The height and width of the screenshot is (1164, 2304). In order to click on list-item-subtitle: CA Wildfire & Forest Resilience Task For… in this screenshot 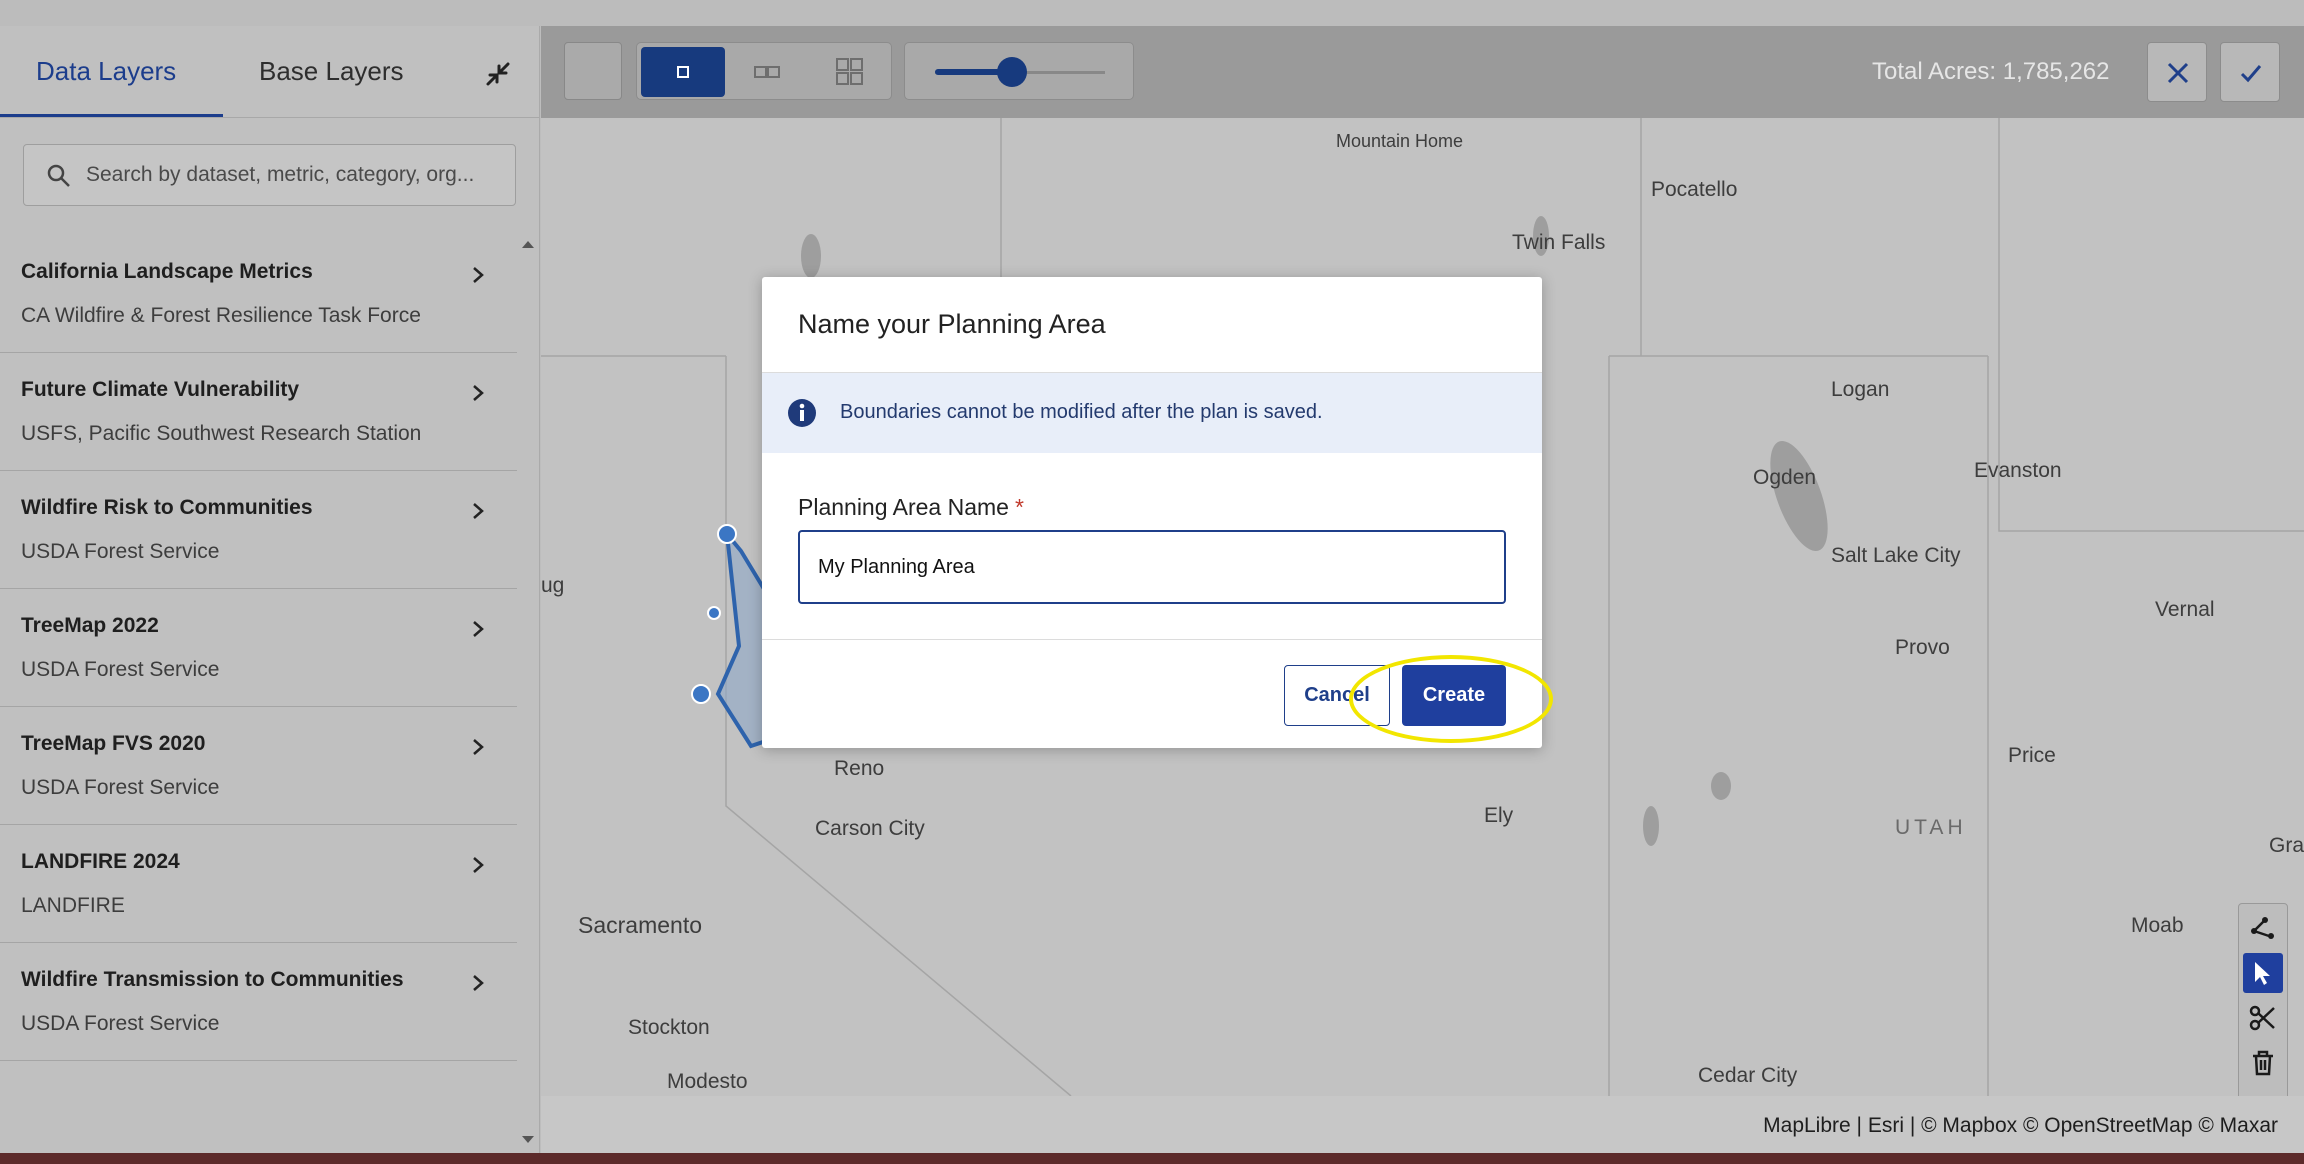, I will do `click(221, 315)`.